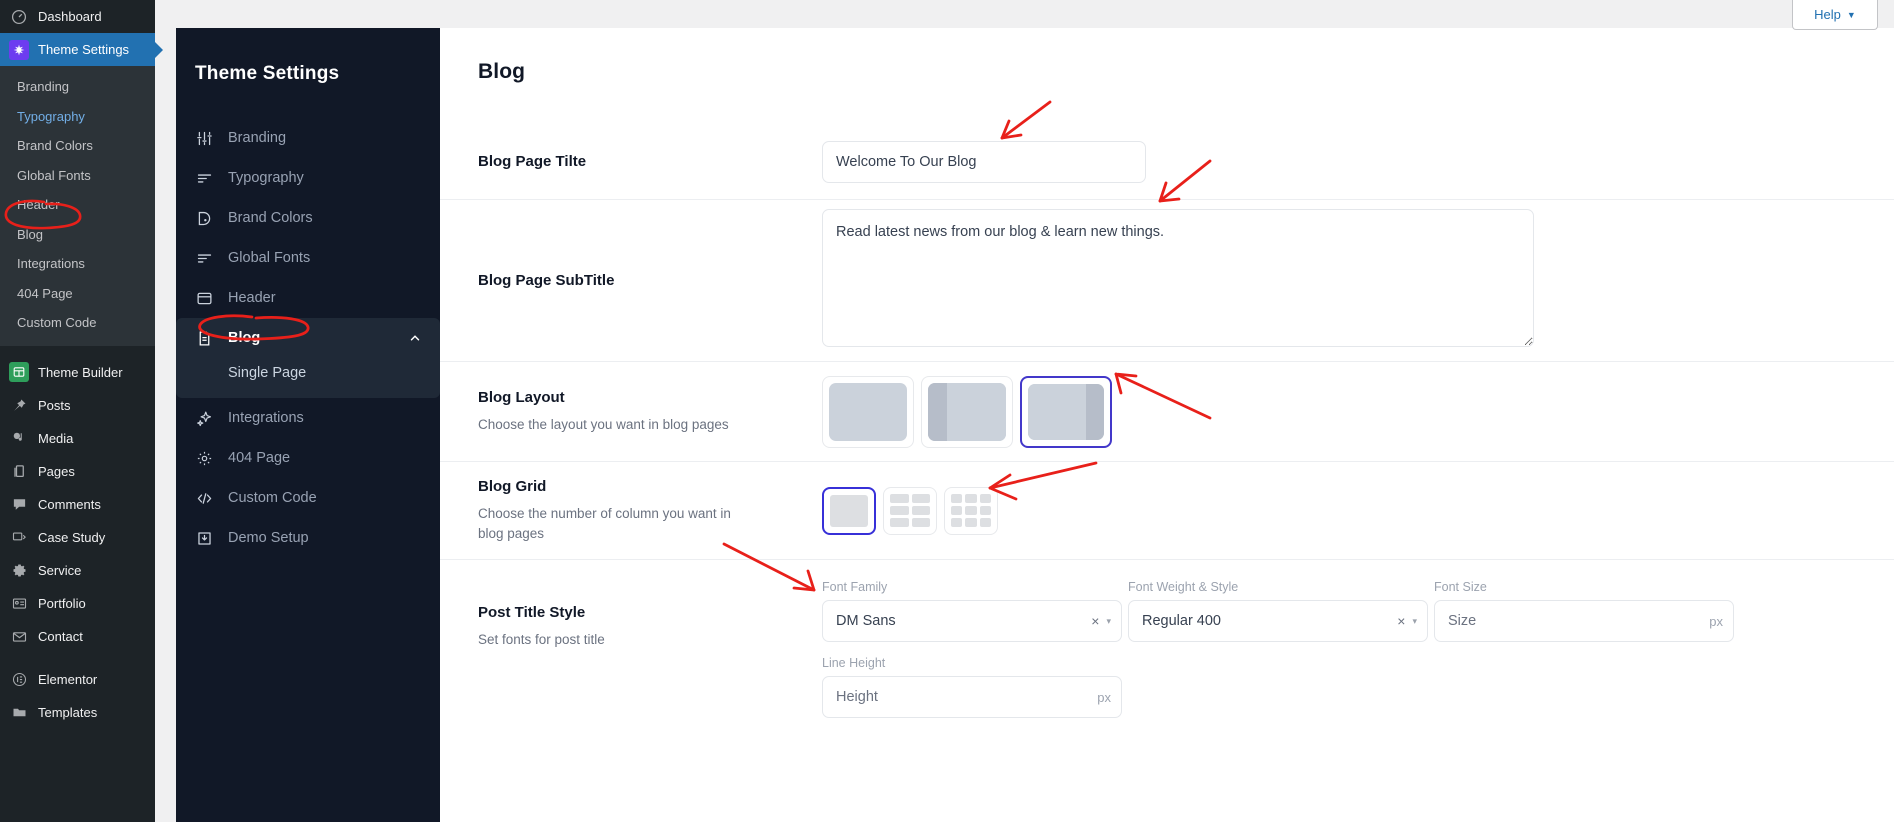 Image resolution: width=1894 pixels, height=822 pixels. I want to click on panel-item-typography: Typography, so click(308, 178).